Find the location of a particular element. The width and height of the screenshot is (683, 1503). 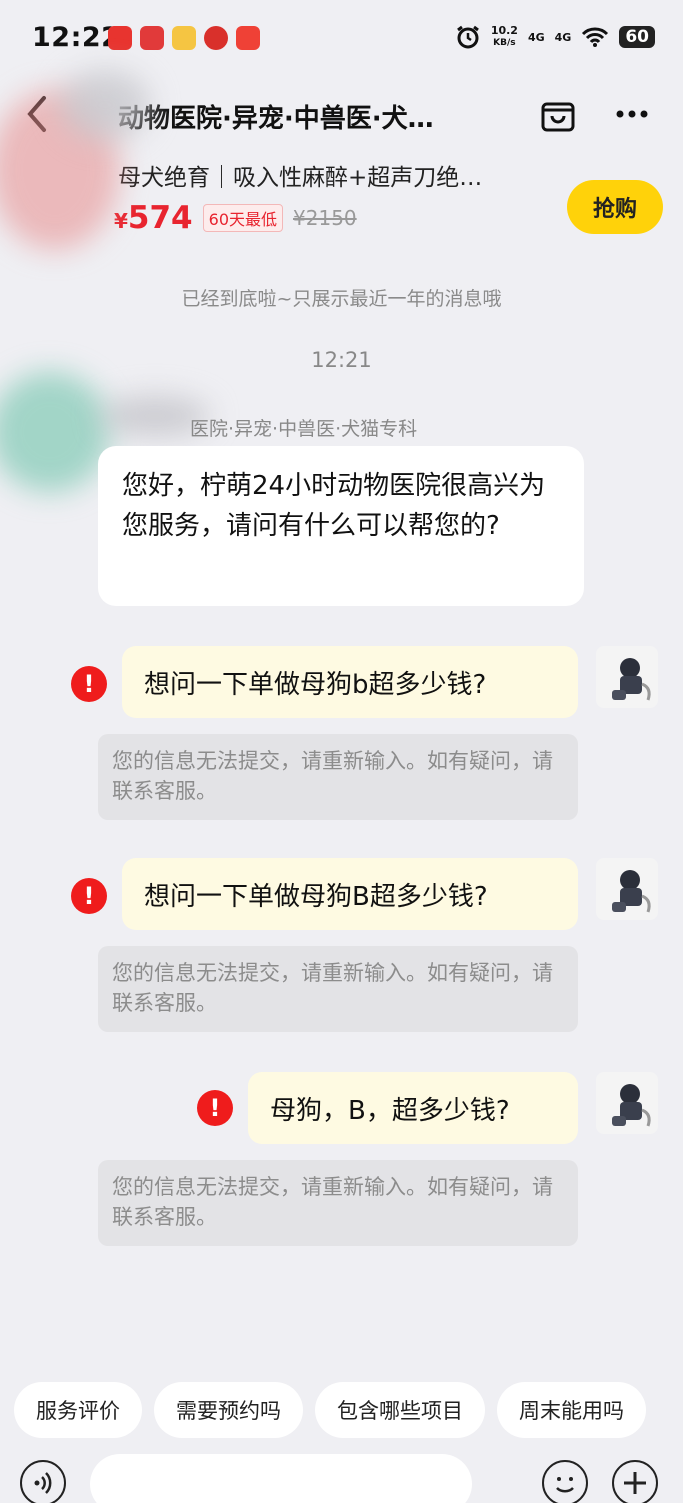

voice-icon is located at coordinates (43, 1483).